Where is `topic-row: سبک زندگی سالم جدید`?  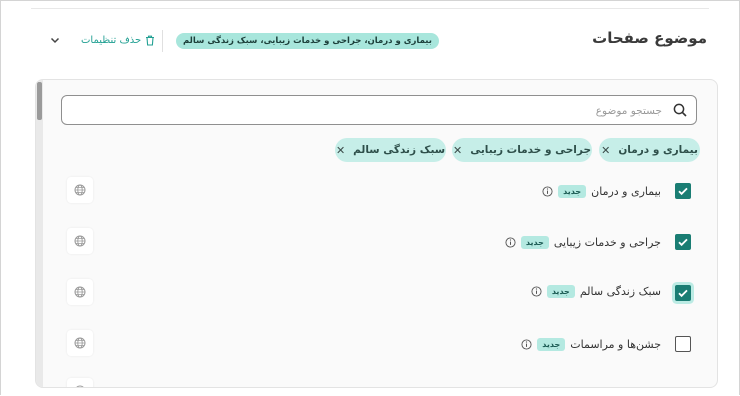 topic-row: سبک زندگی سالم جدید is located at coordinates (376, 293).